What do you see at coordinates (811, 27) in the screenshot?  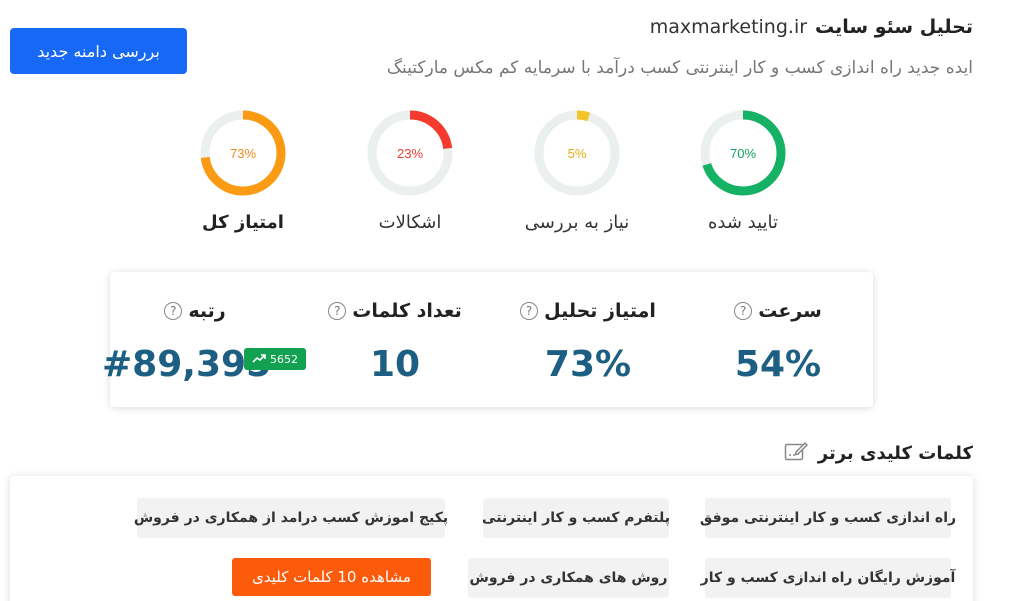 I see `title-row: تحلیل سئو سایت maxmarketing.ir` at bounding box center [811, 27].